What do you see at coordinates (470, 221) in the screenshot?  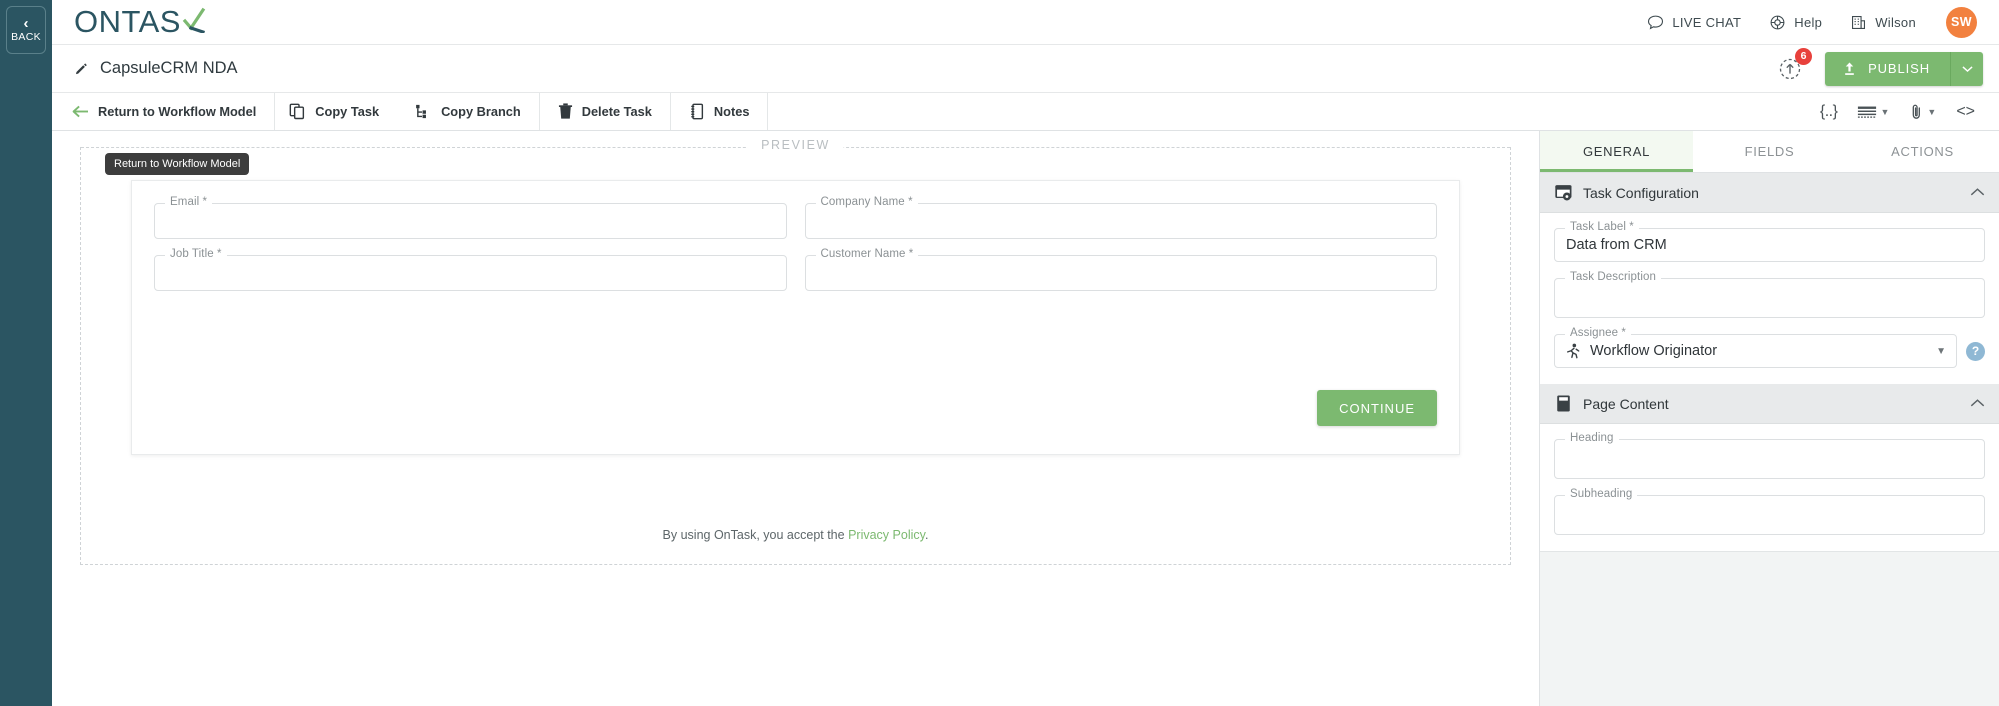 I see `email-input` at bounding box center [470, 221].